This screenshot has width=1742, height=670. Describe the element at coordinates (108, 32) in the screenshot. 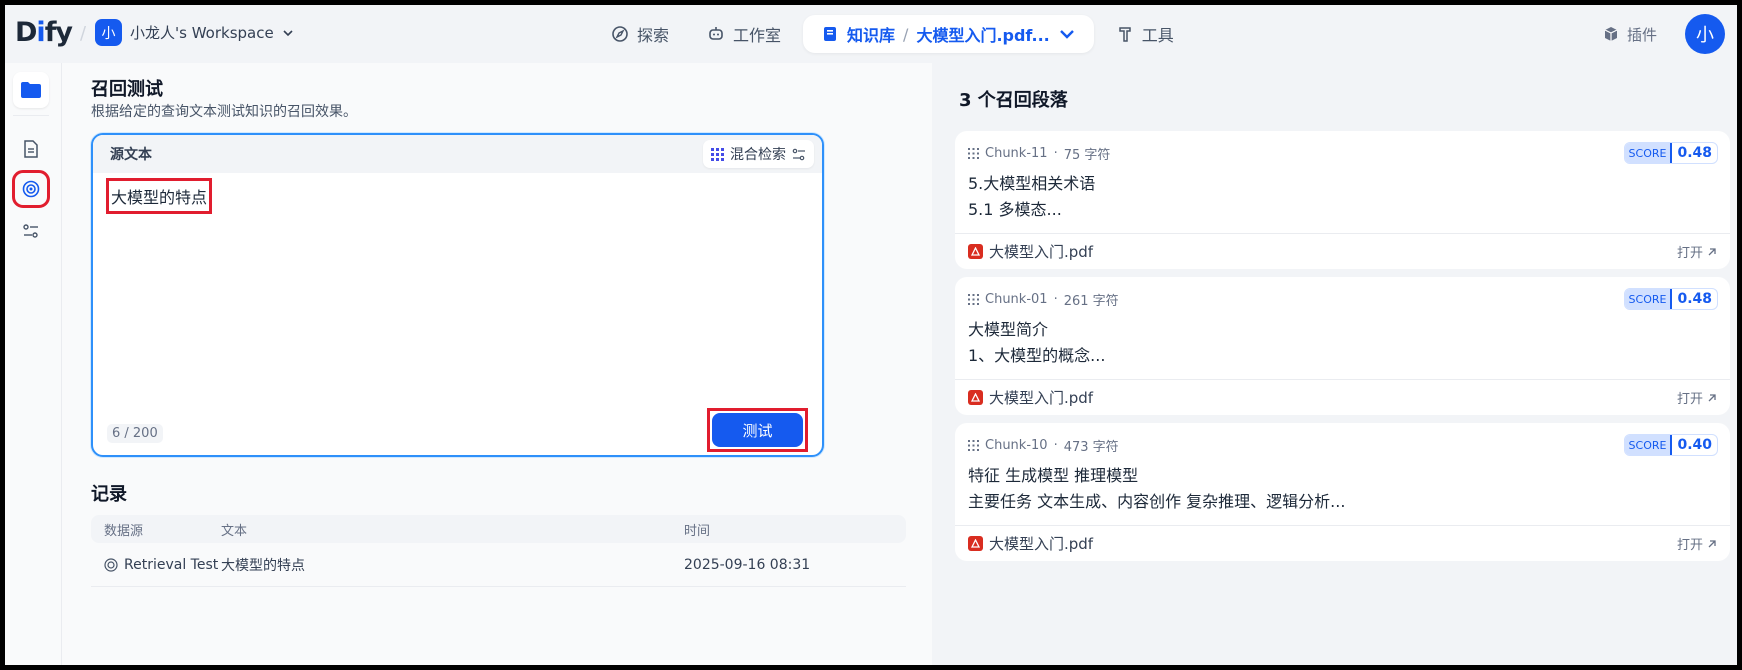

I see `workspace-avatar: 小` at that location.